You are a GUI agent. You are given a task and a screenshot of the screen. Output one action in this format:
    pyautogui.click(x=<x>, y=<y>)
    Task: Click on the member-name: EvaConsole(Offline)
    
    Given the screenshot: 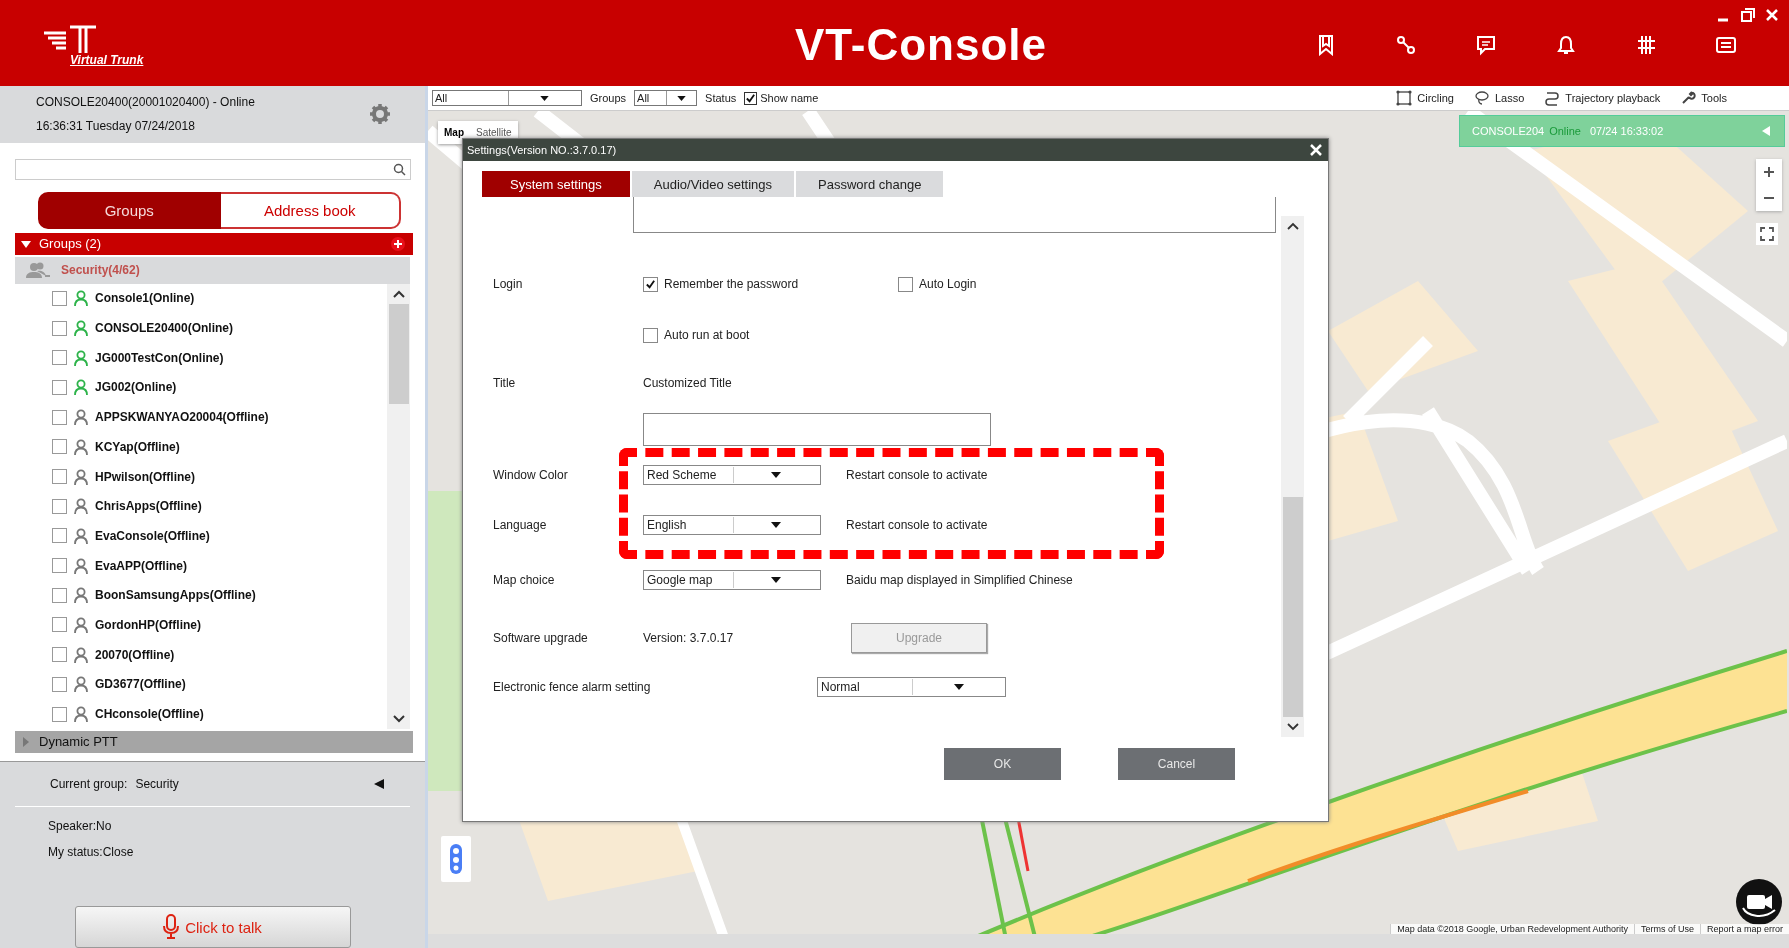 What is the action you would take?
    pyautogui.click(x=152, y=535)
    